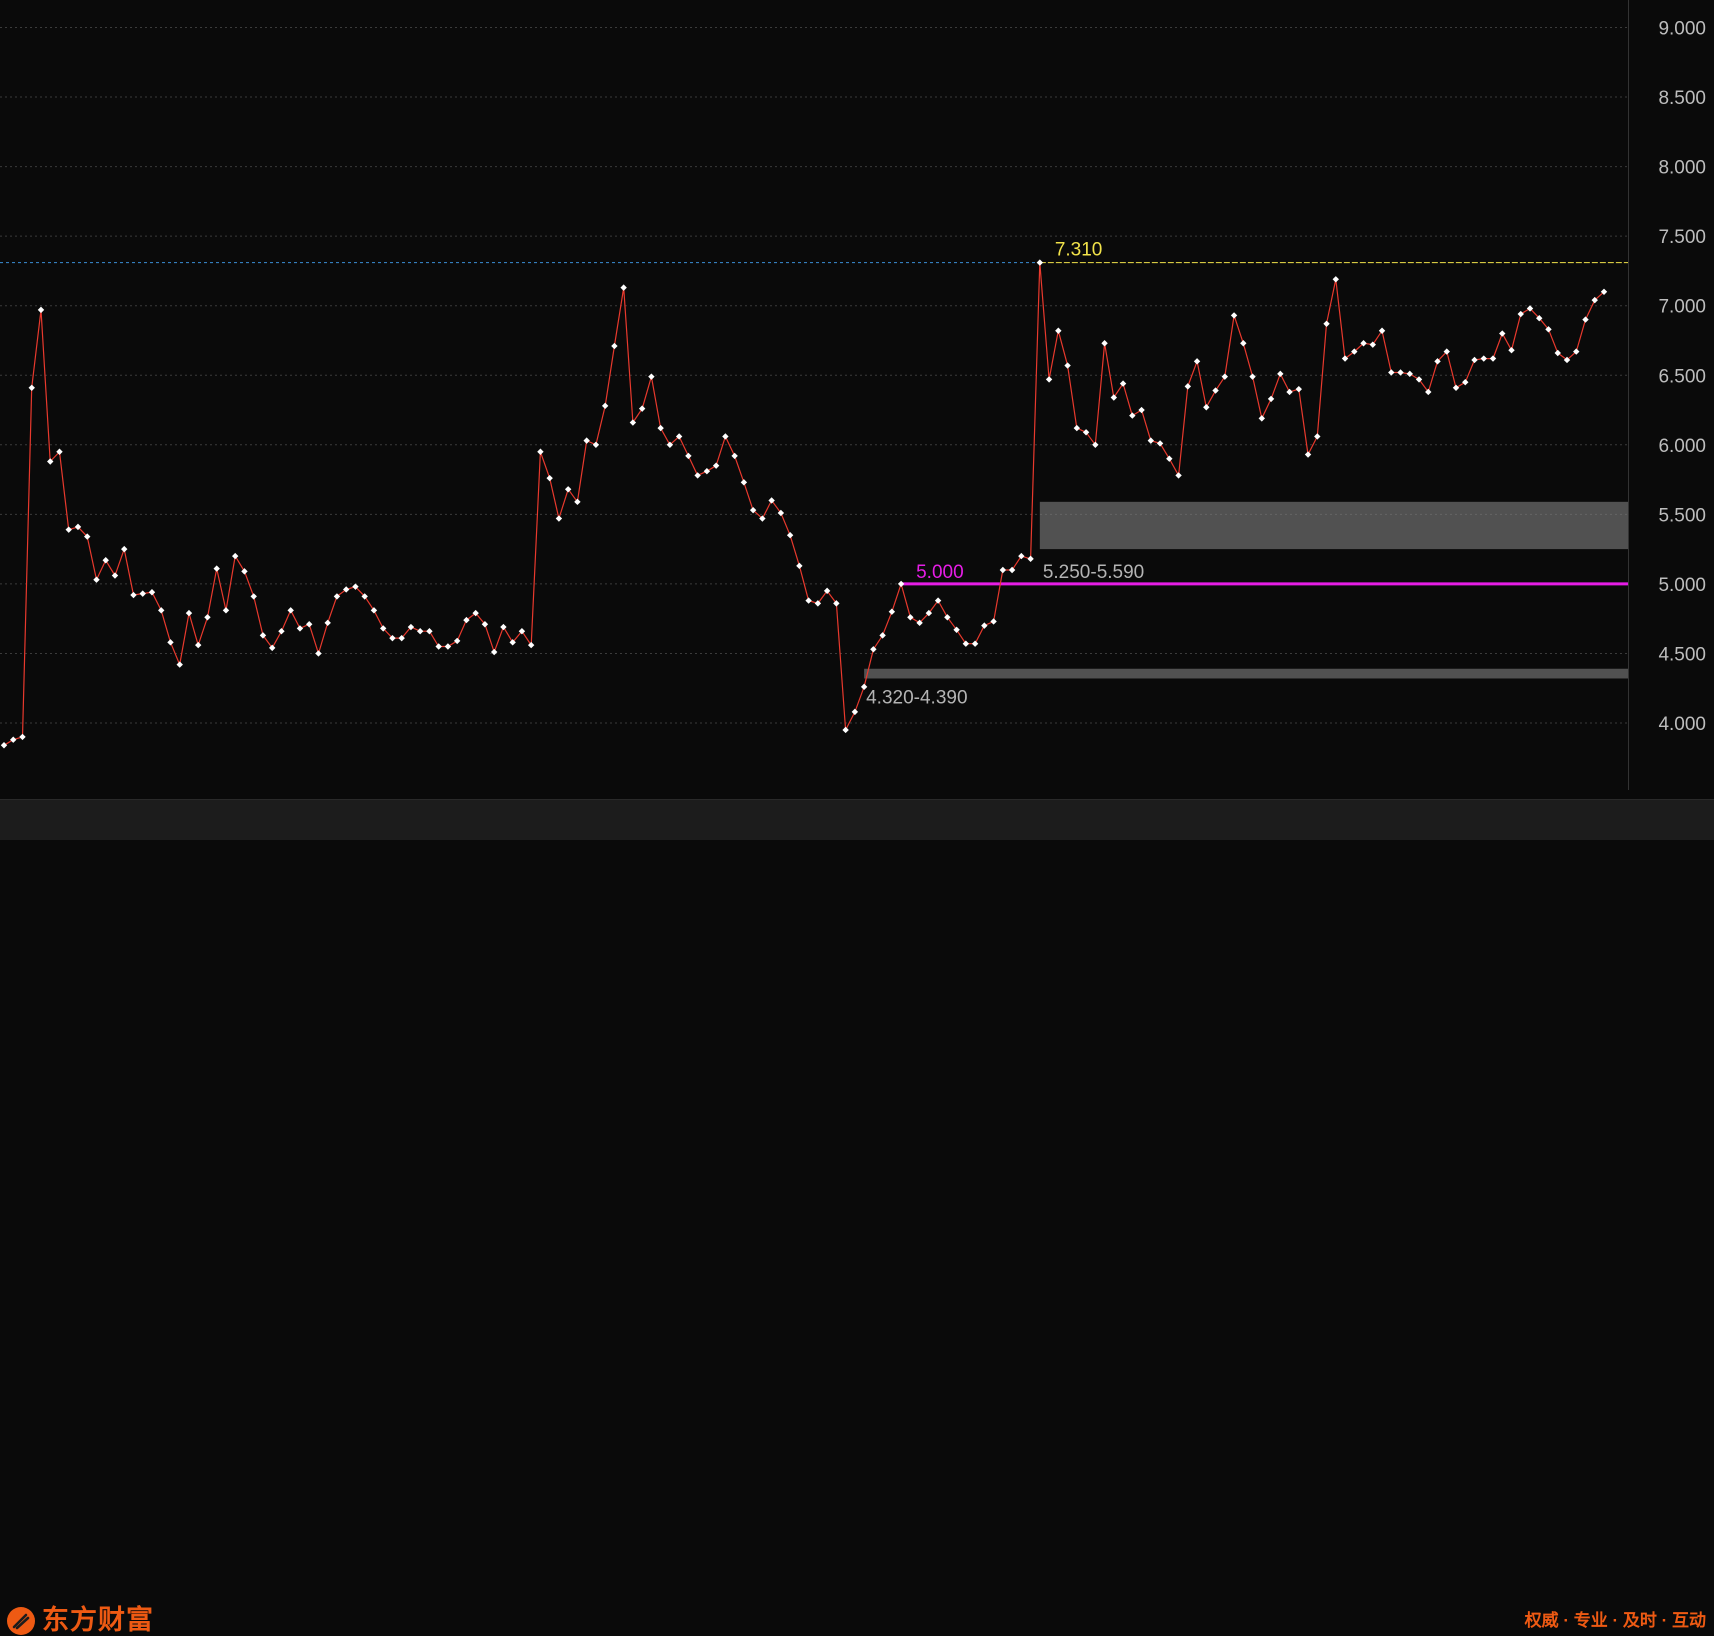 This screenshot has height=1636, width=1714. Describe the element at coordinates (1682, 29) in the screenshot. I see `y-tick-label: 9.000` at that location.